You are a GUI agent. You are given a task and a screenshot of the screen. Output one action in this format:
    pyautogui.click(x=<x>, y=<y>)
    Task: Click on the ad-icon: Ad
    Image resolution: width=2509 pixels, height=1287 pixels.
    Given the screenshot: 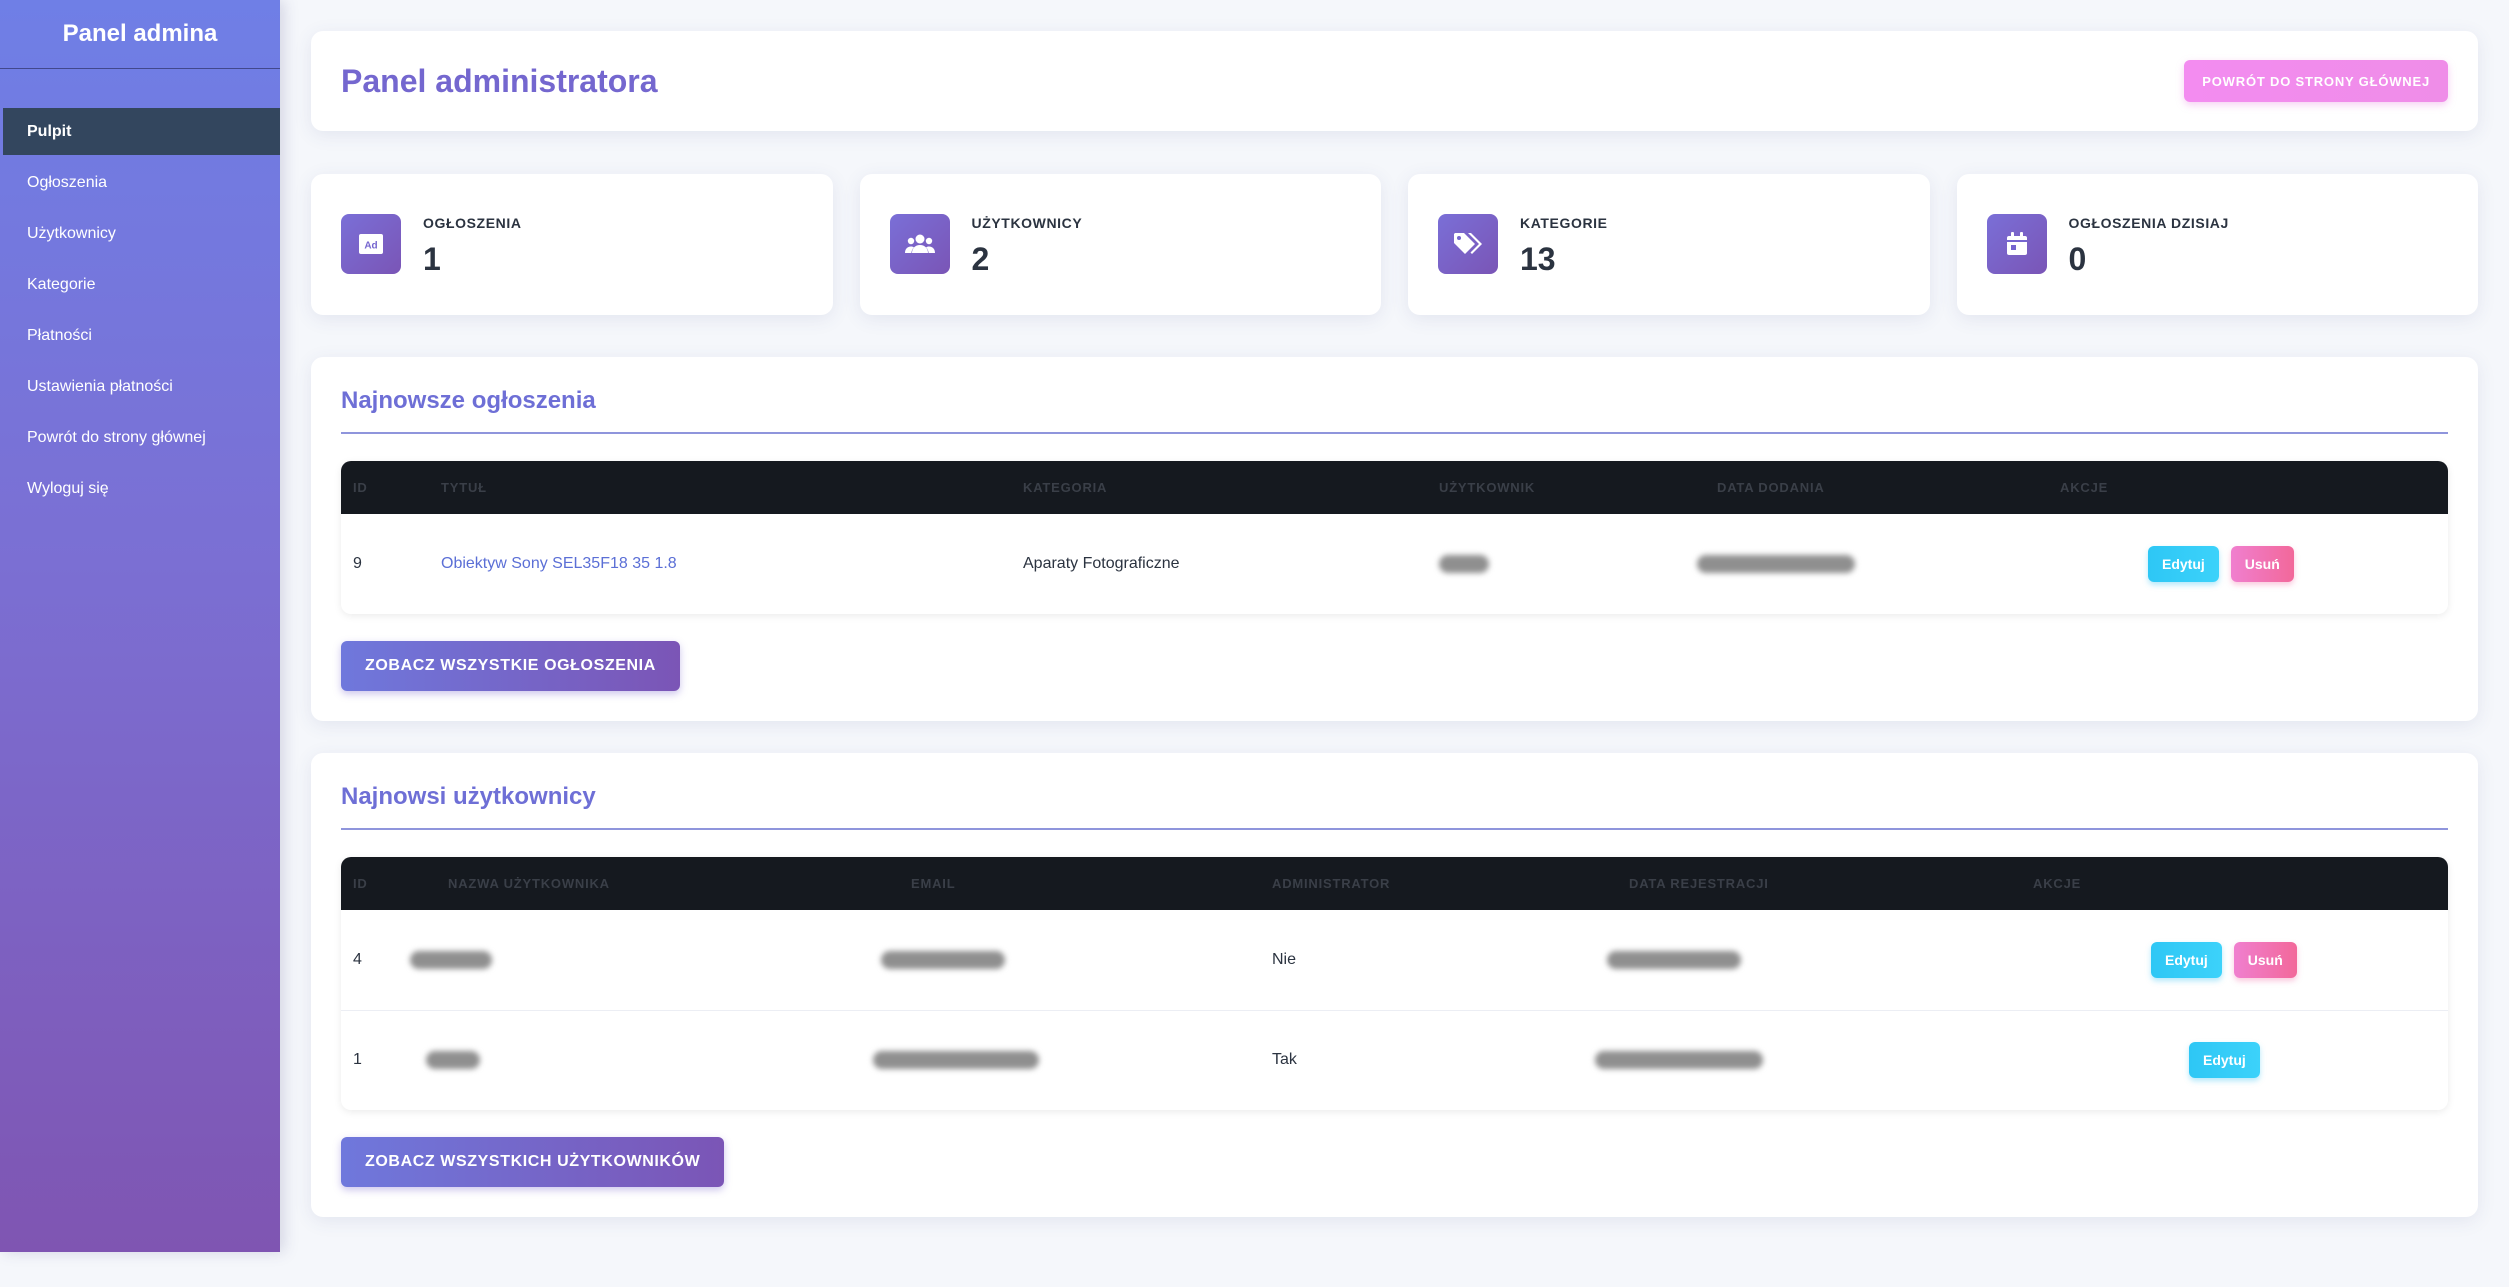 What is the action you would take?
    pyautogui.click(x=371, y=244)
    